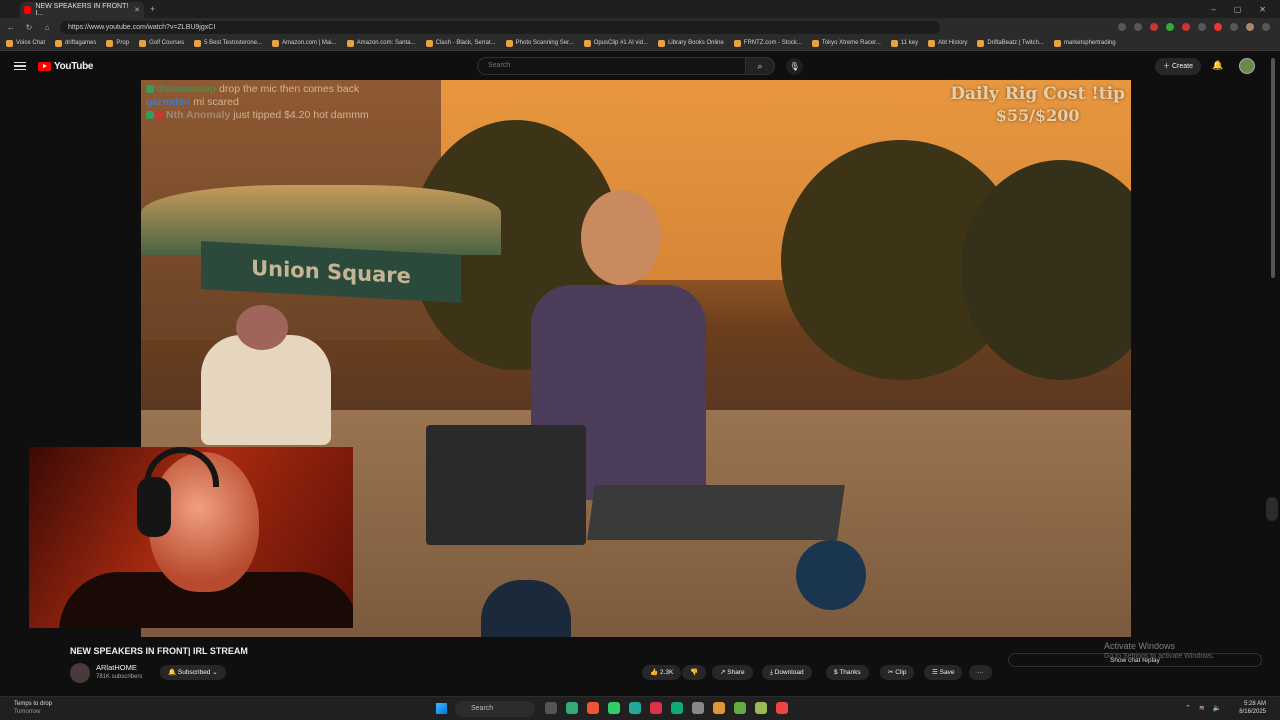  What do you see at coordinates (787, 672) in the screenshot?
I see `download-button: ⤓ Download` at bounding box center [787, 672].